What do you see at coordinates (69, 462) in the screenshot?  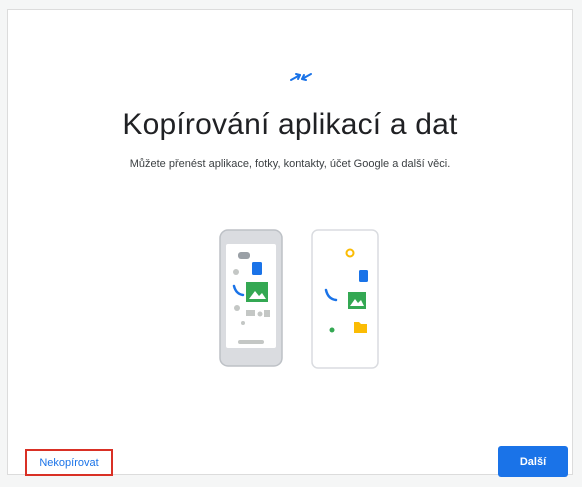 I see `skip-copy-button: Nekopírovat` at bounding box center [69, 462].